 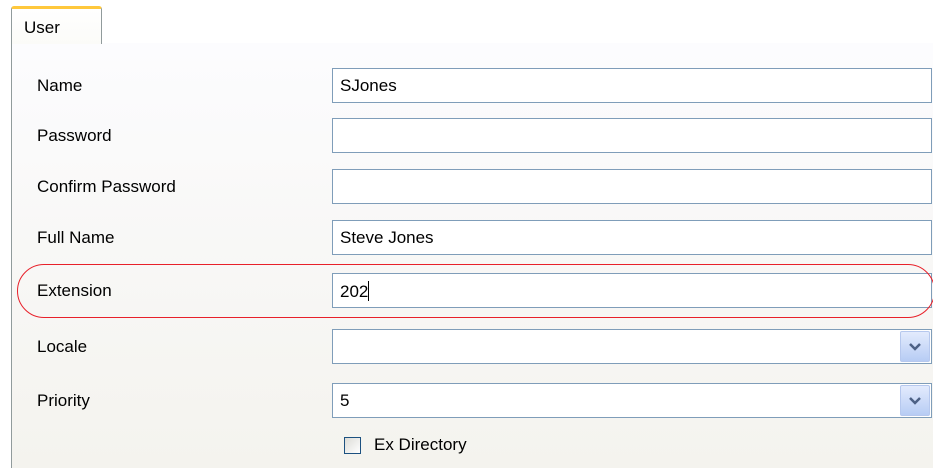 What do you see at coordinates (368, 85) in the screenshot?
I see `name-value: SJones` at bounding box center [368, 85].